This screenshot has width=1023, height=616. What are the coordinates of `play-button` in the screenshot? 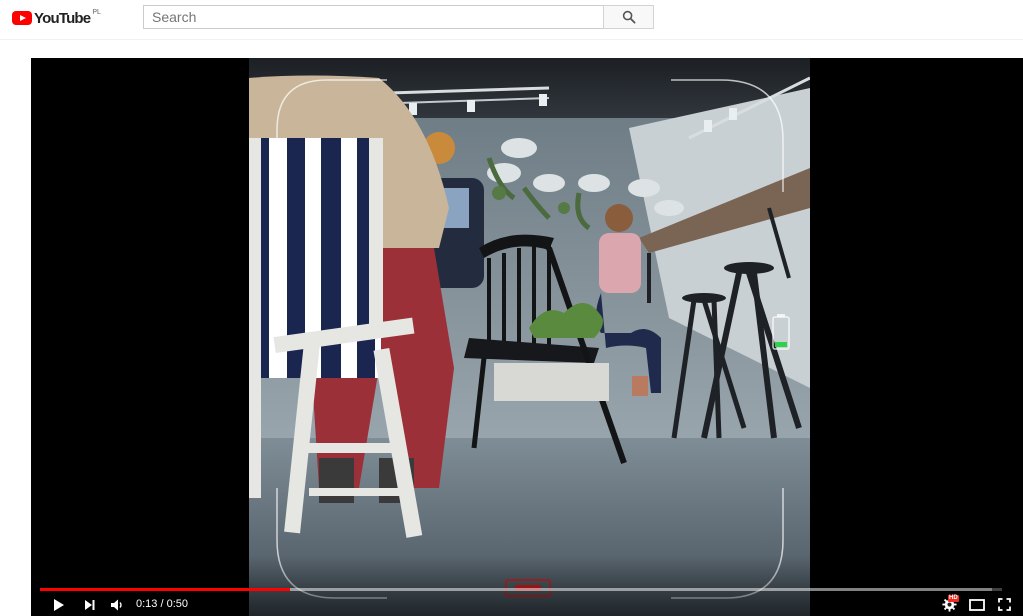 It's located at (59, 604).